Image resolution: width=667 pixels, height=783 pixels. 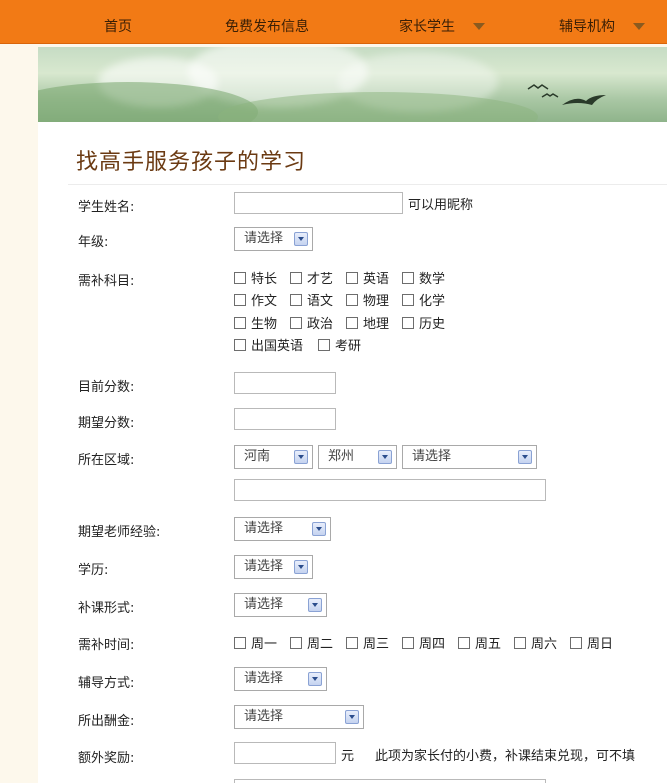 What do you see at coordinates (285, 419) in the screenshot?
I see `target-score-input` at bounding box center [285, 419].